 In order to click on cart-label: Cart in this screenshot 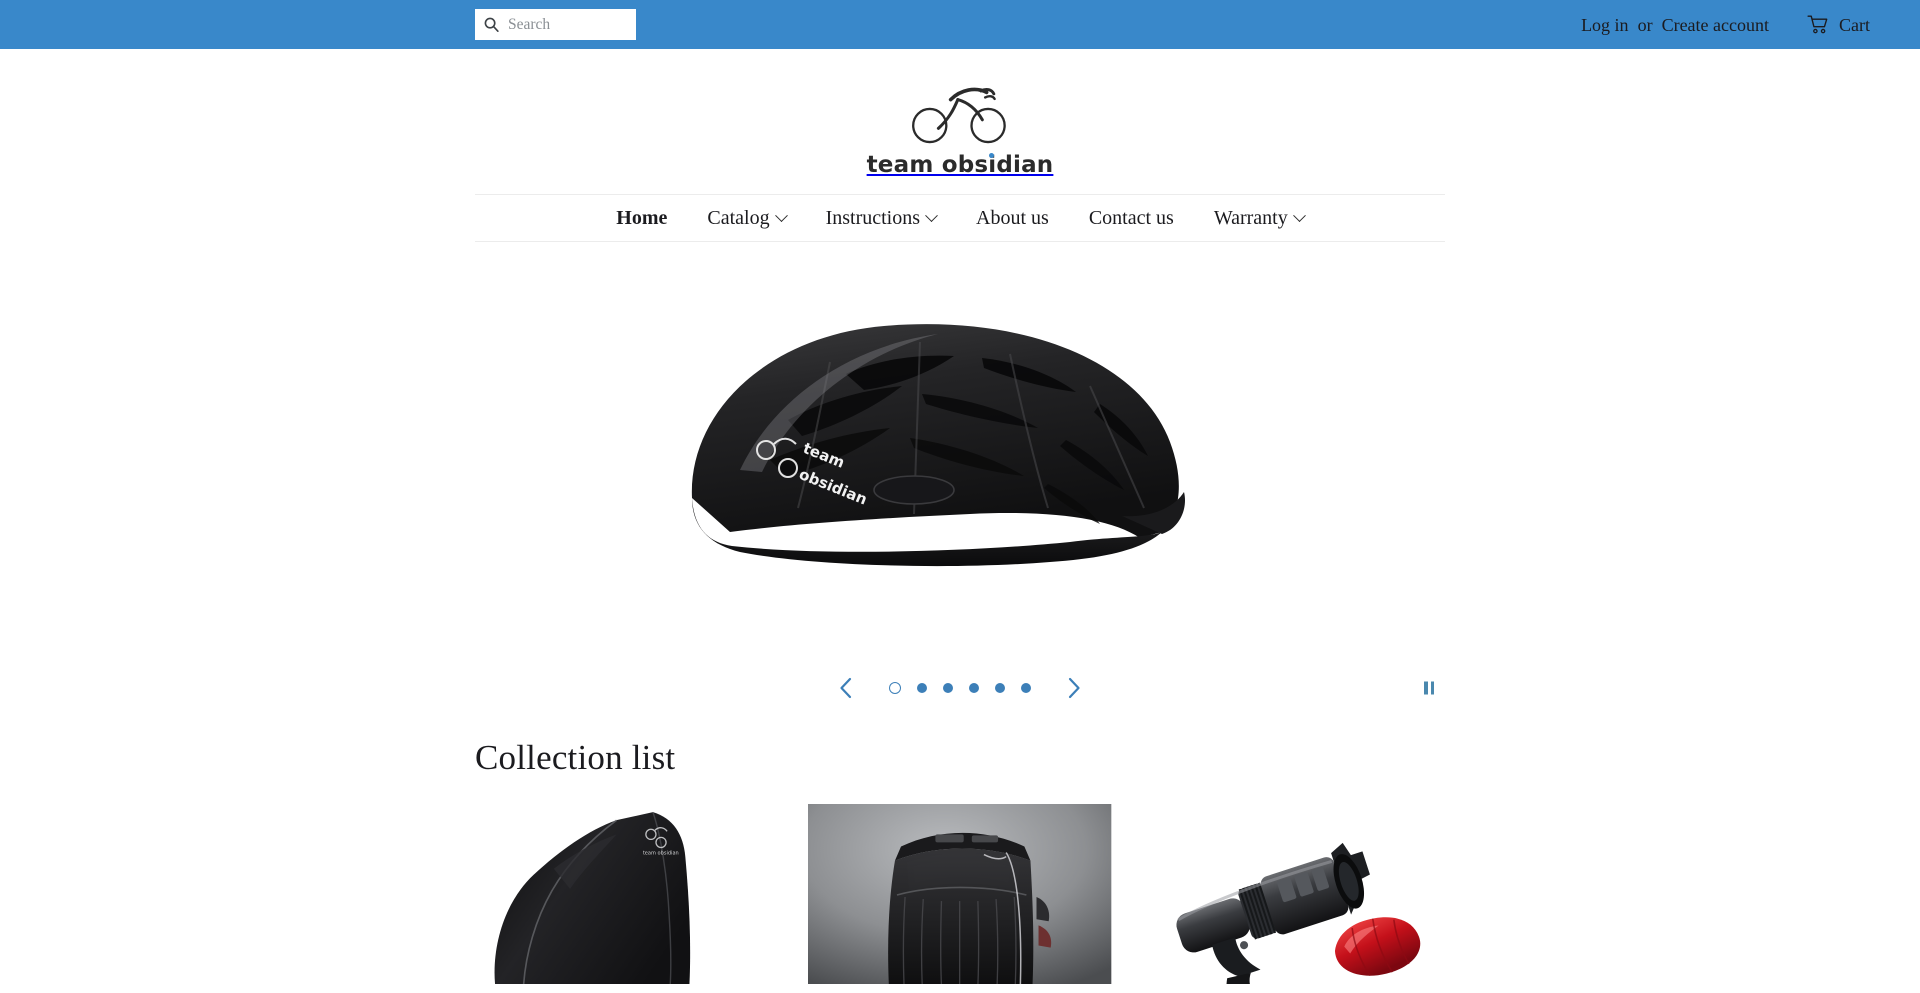, I will do `click(1854, 24)`.